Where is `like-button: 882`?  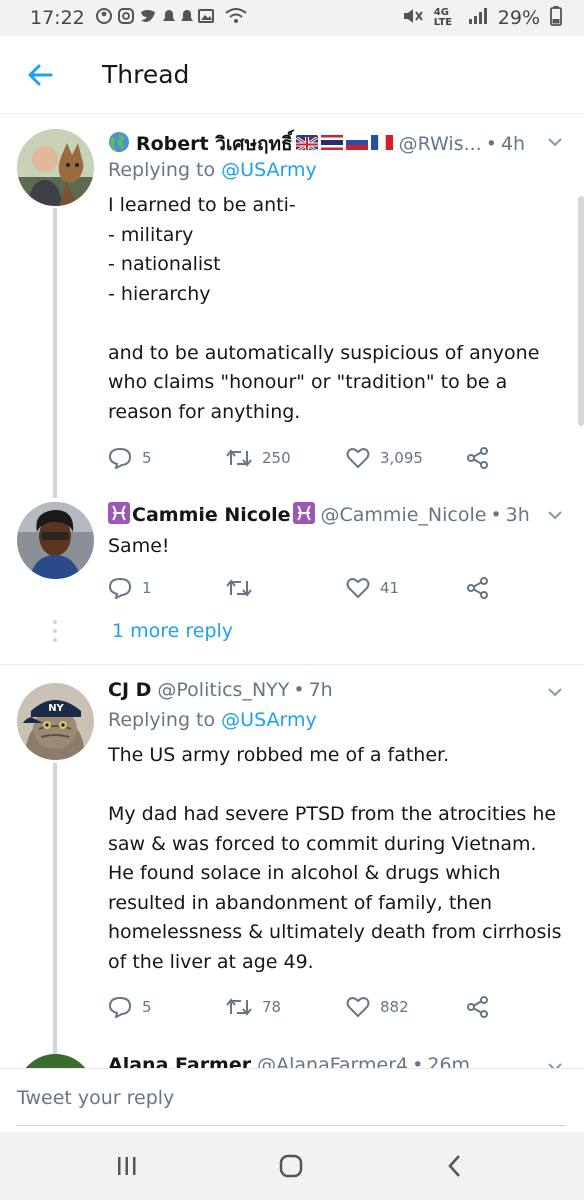
like-button: 882 is located at coordinates (377, 1007).